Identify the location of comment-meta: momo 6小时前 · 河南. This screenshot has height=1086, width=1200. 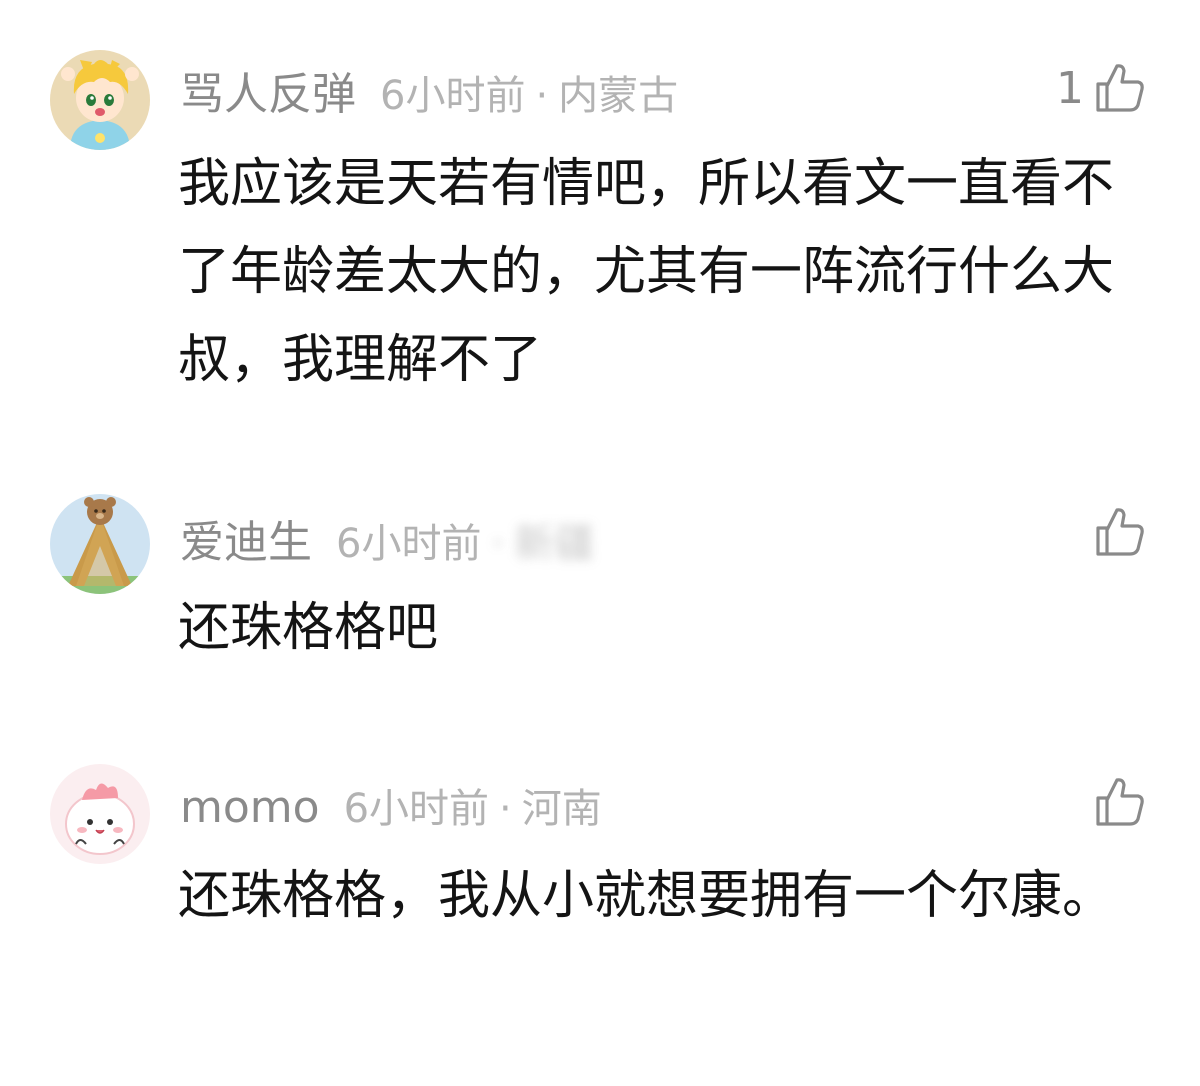
(391, 806).